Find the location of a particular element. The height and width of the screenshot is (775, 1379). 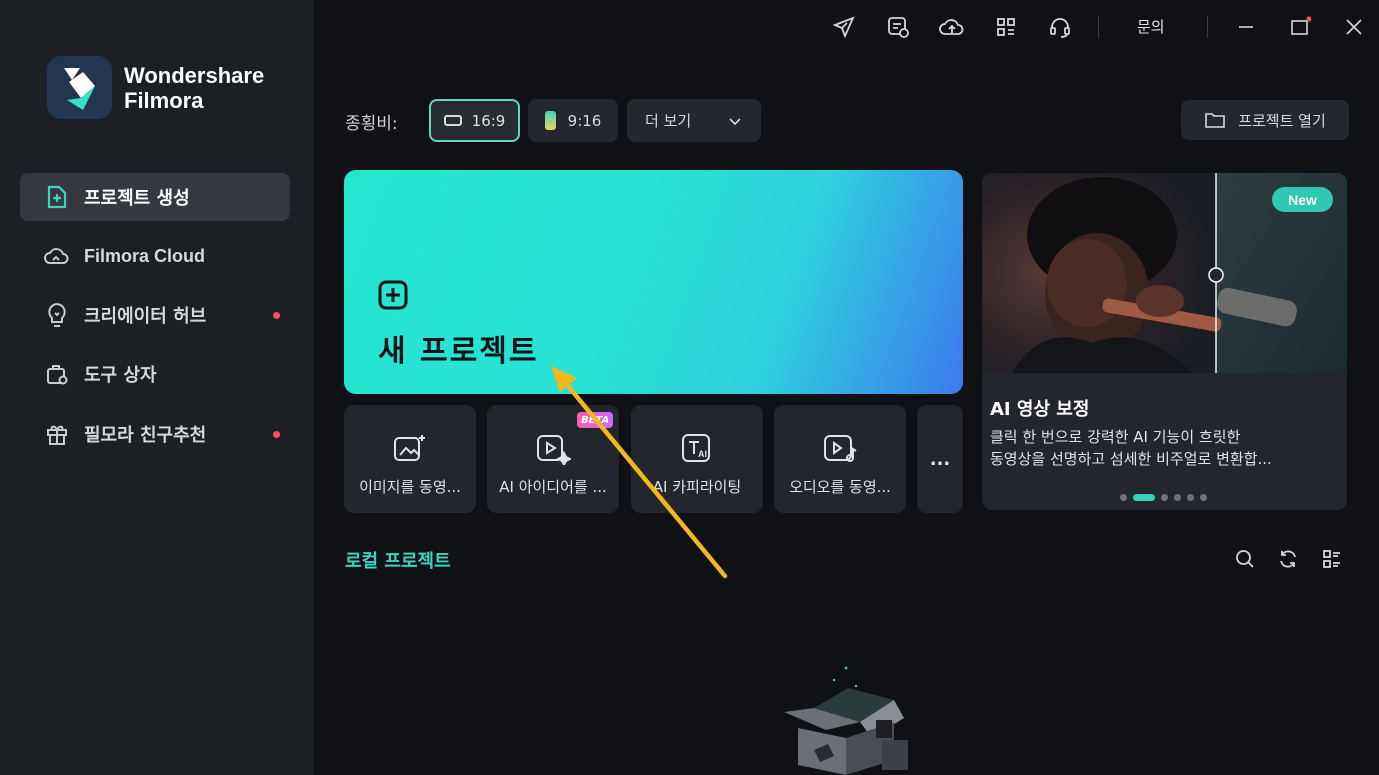

new-project-card: 새 프로젝트 is located at coordinates (653, 282).